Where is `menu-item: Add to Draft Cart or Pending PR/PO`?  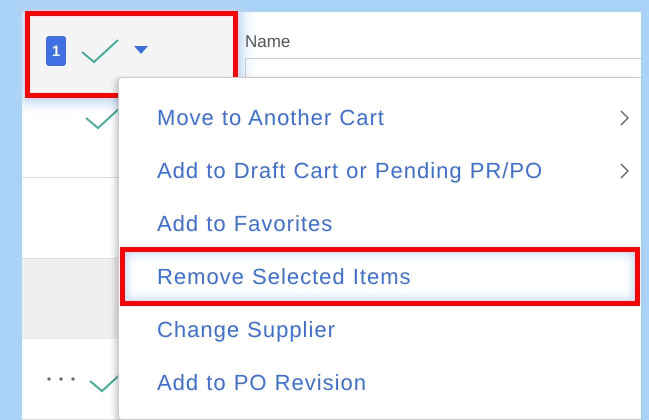
menu-item: Add to Draft Cart or Pending PR/PO is located at coordinates (380, 170).